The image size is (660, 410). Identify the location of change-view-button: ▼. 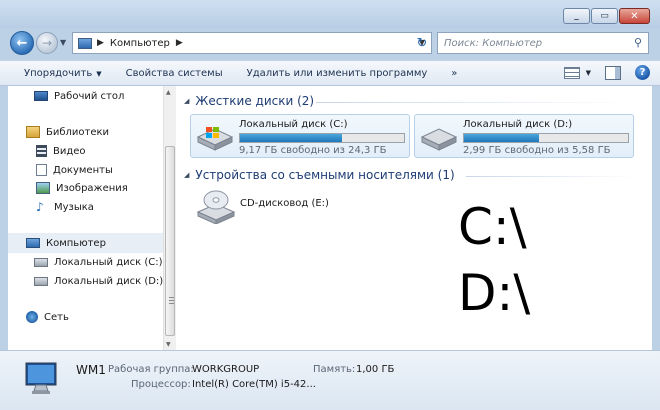
(577, 72).